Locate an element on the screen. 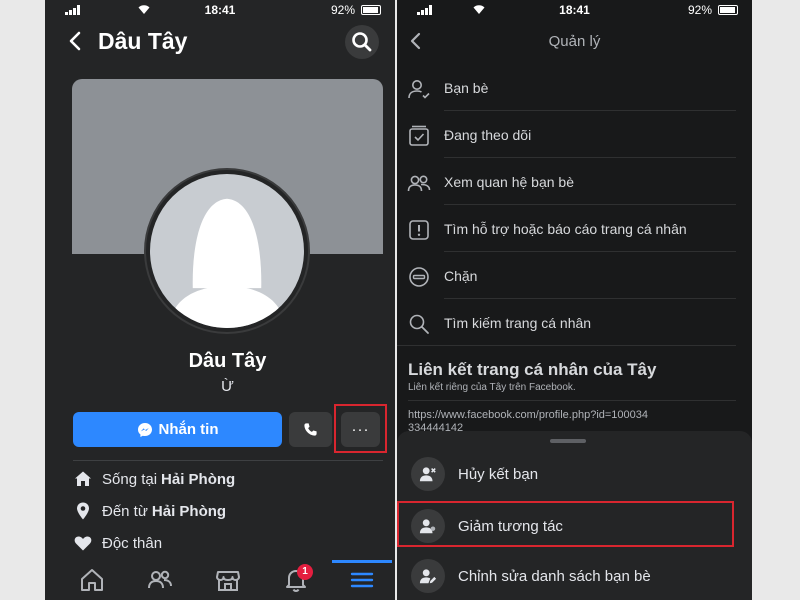 This screenshot has height=600, width=800. info-lives-in-value: Hải Phòng is located at coordinates (198, 479).